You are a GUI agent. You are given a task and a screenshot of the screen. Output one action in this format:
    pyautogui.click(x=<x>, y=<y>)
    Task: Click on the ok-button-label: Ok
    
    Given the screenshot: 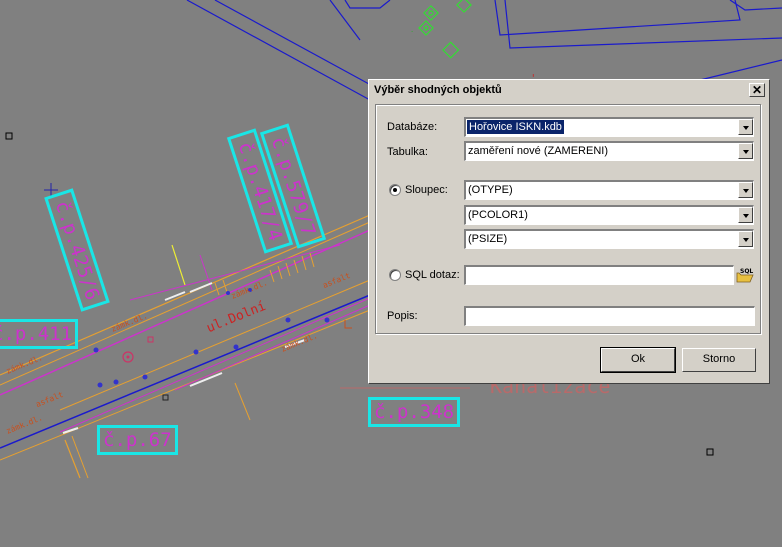 What is the action you would take?
    pyautogui.click(x=638, y=359)
    